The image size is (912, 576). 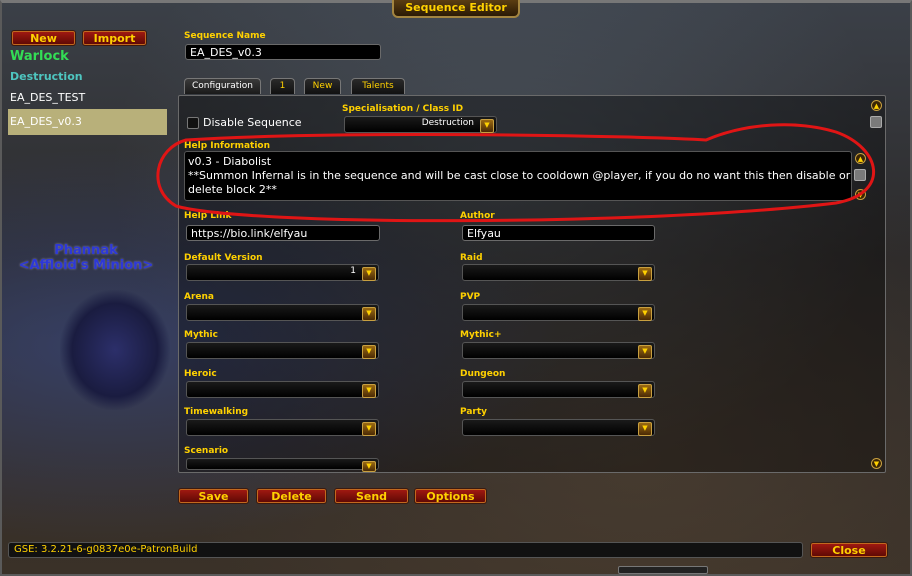 What do you see at coordinates (378, 86) in the screenshot?
I see `tab-talents: Talents` at bounding box center [378, 86].